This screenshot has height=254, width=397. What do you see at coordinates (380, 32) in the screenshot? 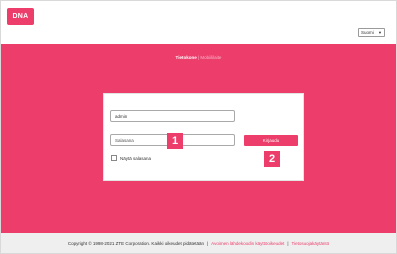
I see `chevron-down-icon: ▼` at bounding box center [380, 32].